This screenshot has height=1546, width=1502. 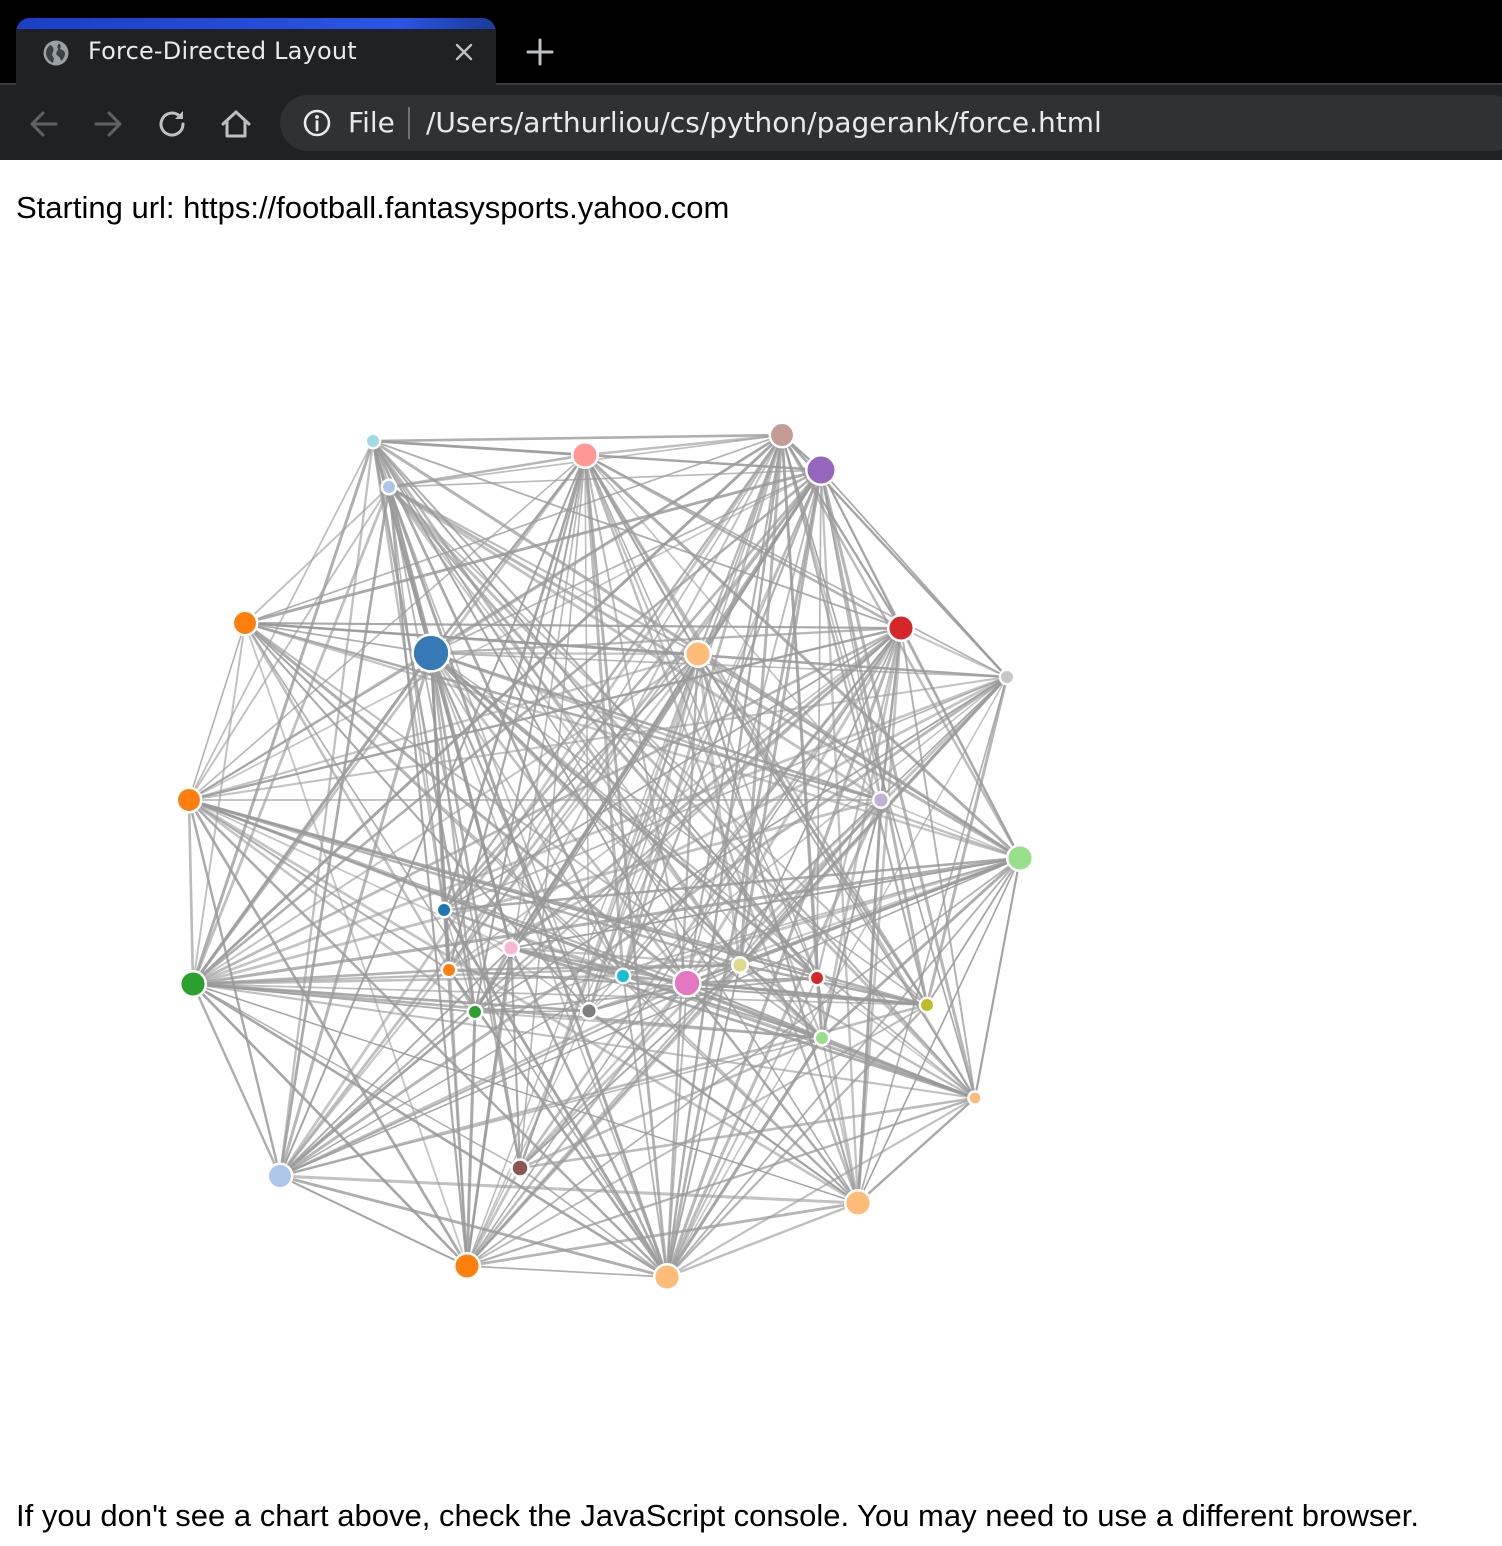 What do you see at coordinates (222, 51) in the screenshot?
I see `tab-title: Force-Directed Layout` at bounding box center [222, 51].